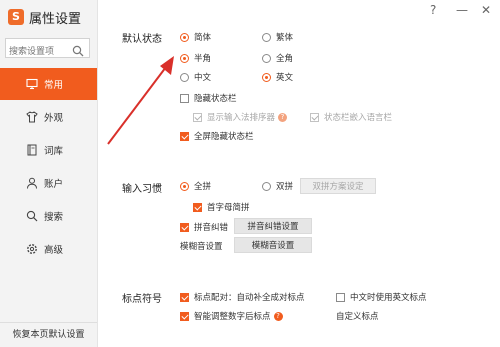  I want to click on checkbox-chinese-english-punct: 中文时使用英文标点, so click(386, 297).